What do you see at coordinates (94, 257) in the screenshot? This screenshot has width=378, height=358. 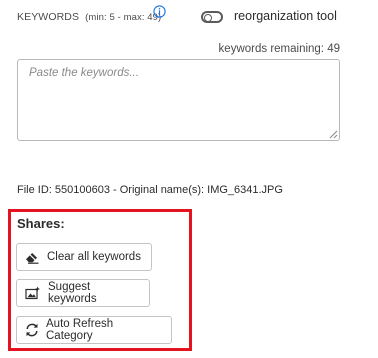 I see `clear-all-keywords-label: Clear all keywords` at bounding box center [94, 257].